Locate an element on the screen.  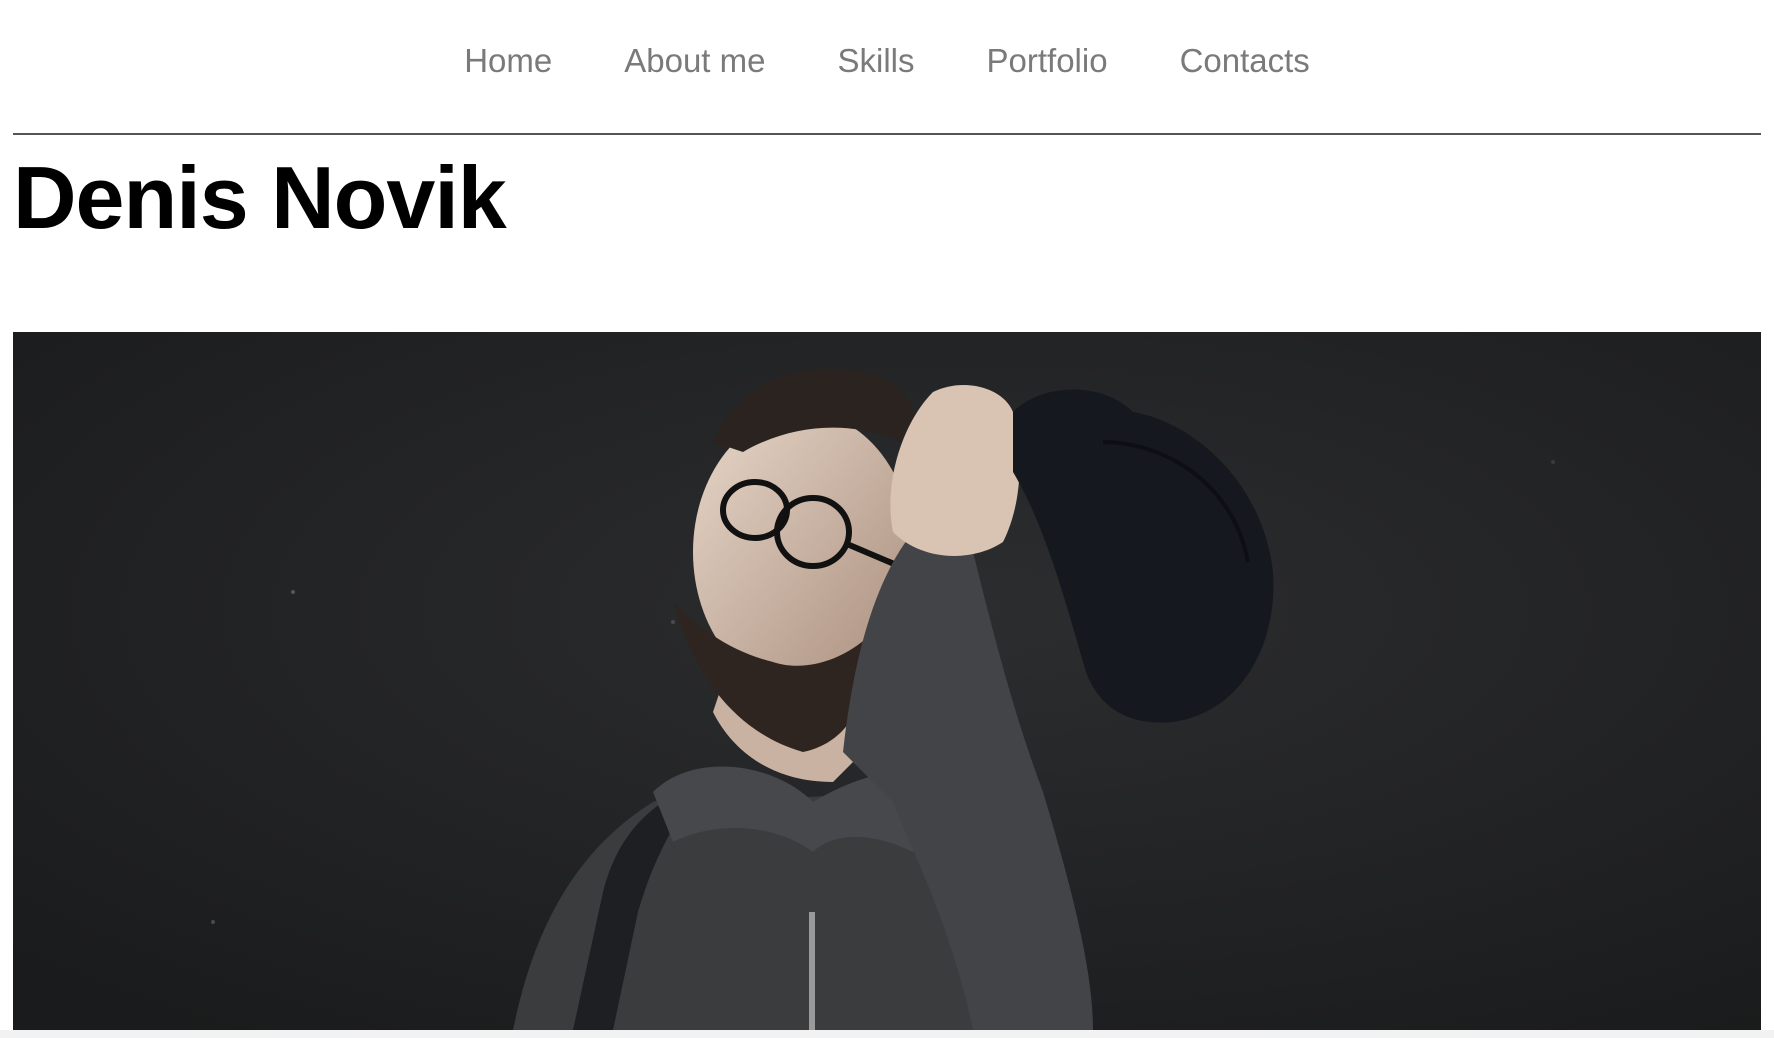
zipper is located at coordinates (812, 971).